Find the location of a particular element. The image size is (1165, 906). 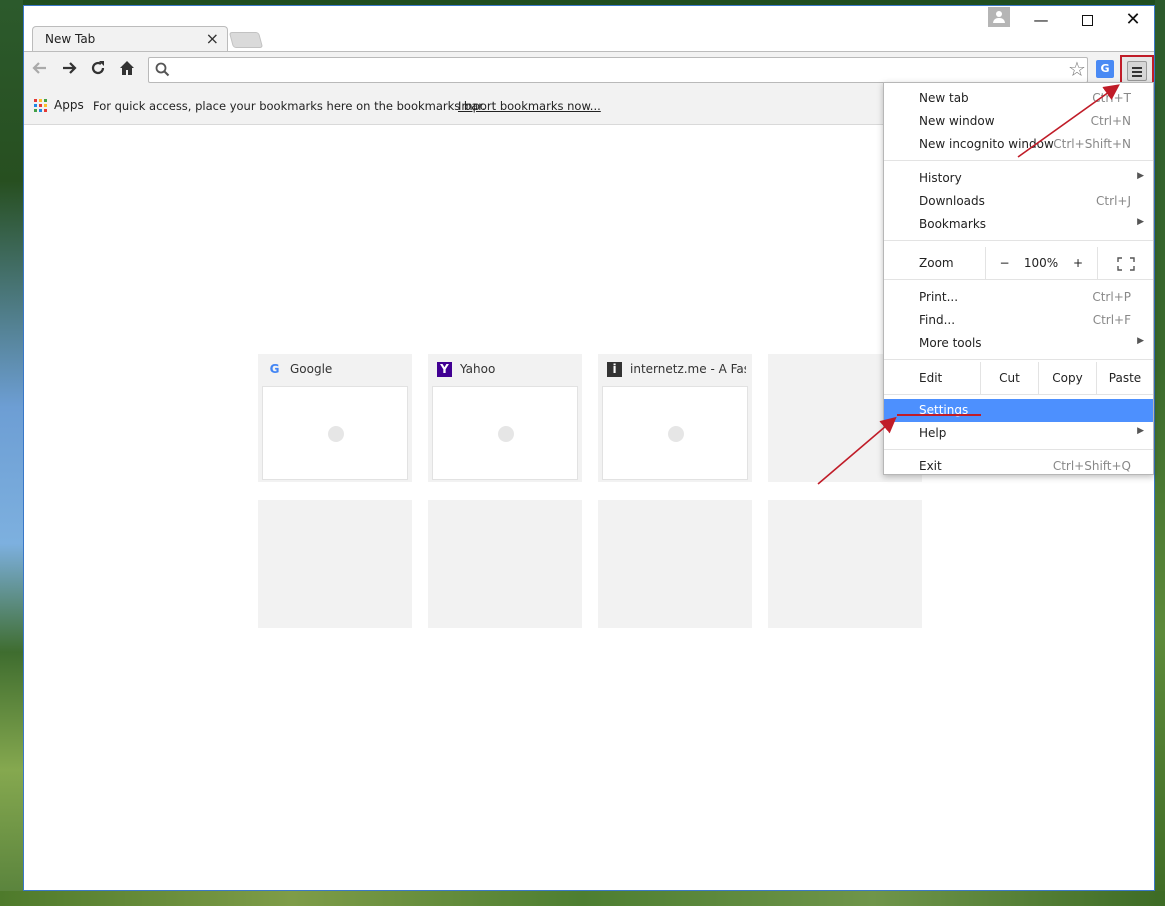

fullscreen-icon is located at coordinates (1125, 263).